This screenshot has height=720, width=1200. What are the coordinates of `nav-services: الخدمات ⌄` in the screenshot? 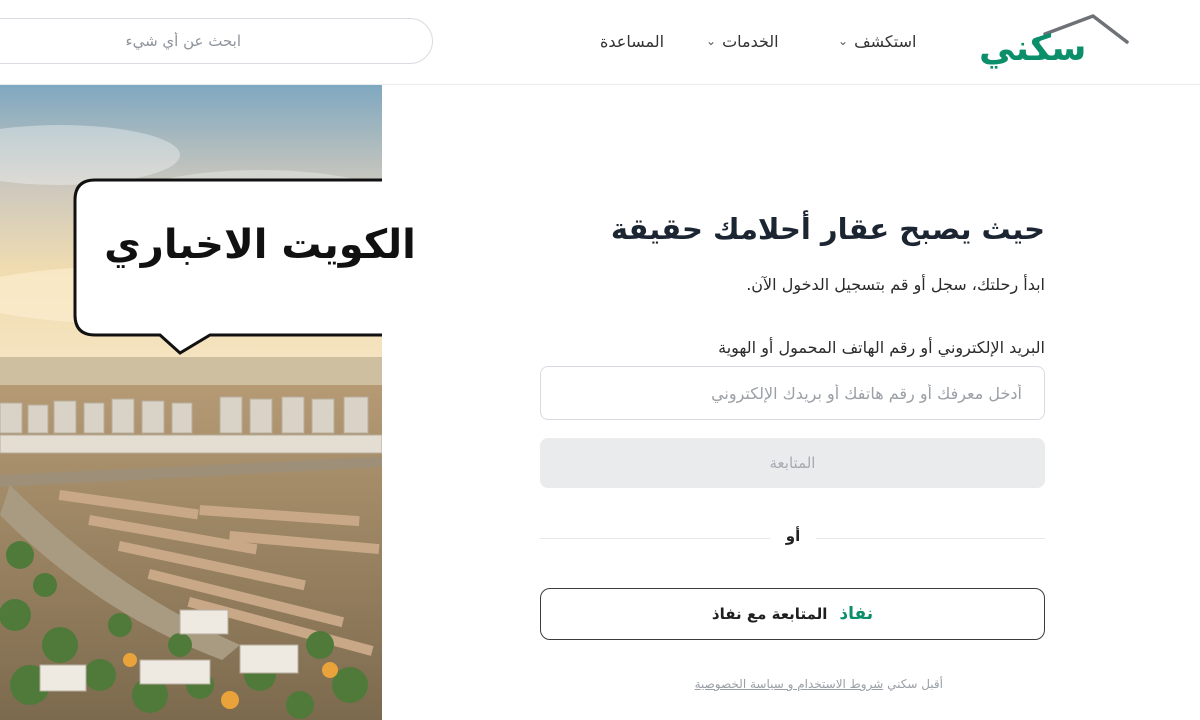 It's located at (742, 41).